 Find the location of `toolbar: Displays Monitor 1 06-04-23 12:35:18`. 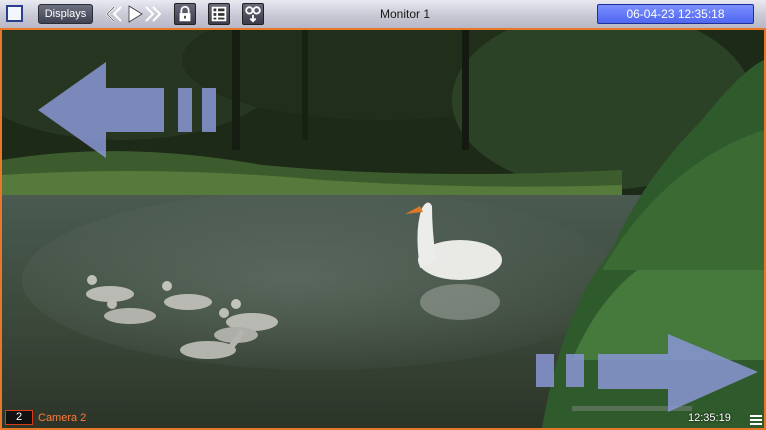

toolbar: Displays Monitor 1 06-04-23 12:35:18 is located at coordinates (383, 14).